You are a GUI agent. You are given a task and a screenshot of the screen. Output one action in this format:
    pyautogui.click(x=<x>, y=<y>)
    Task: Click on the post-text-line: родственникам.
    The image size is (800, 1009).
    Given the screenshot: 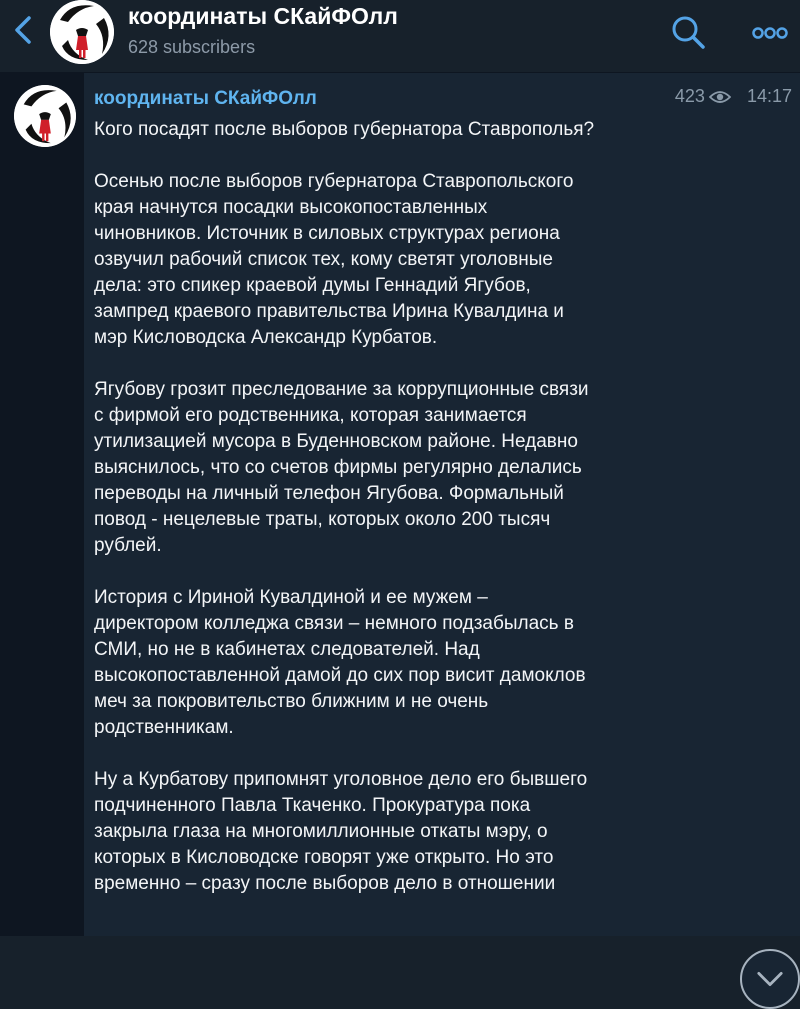 What is the action you would take?
    pyautogui.click(x=164, y=727)
    